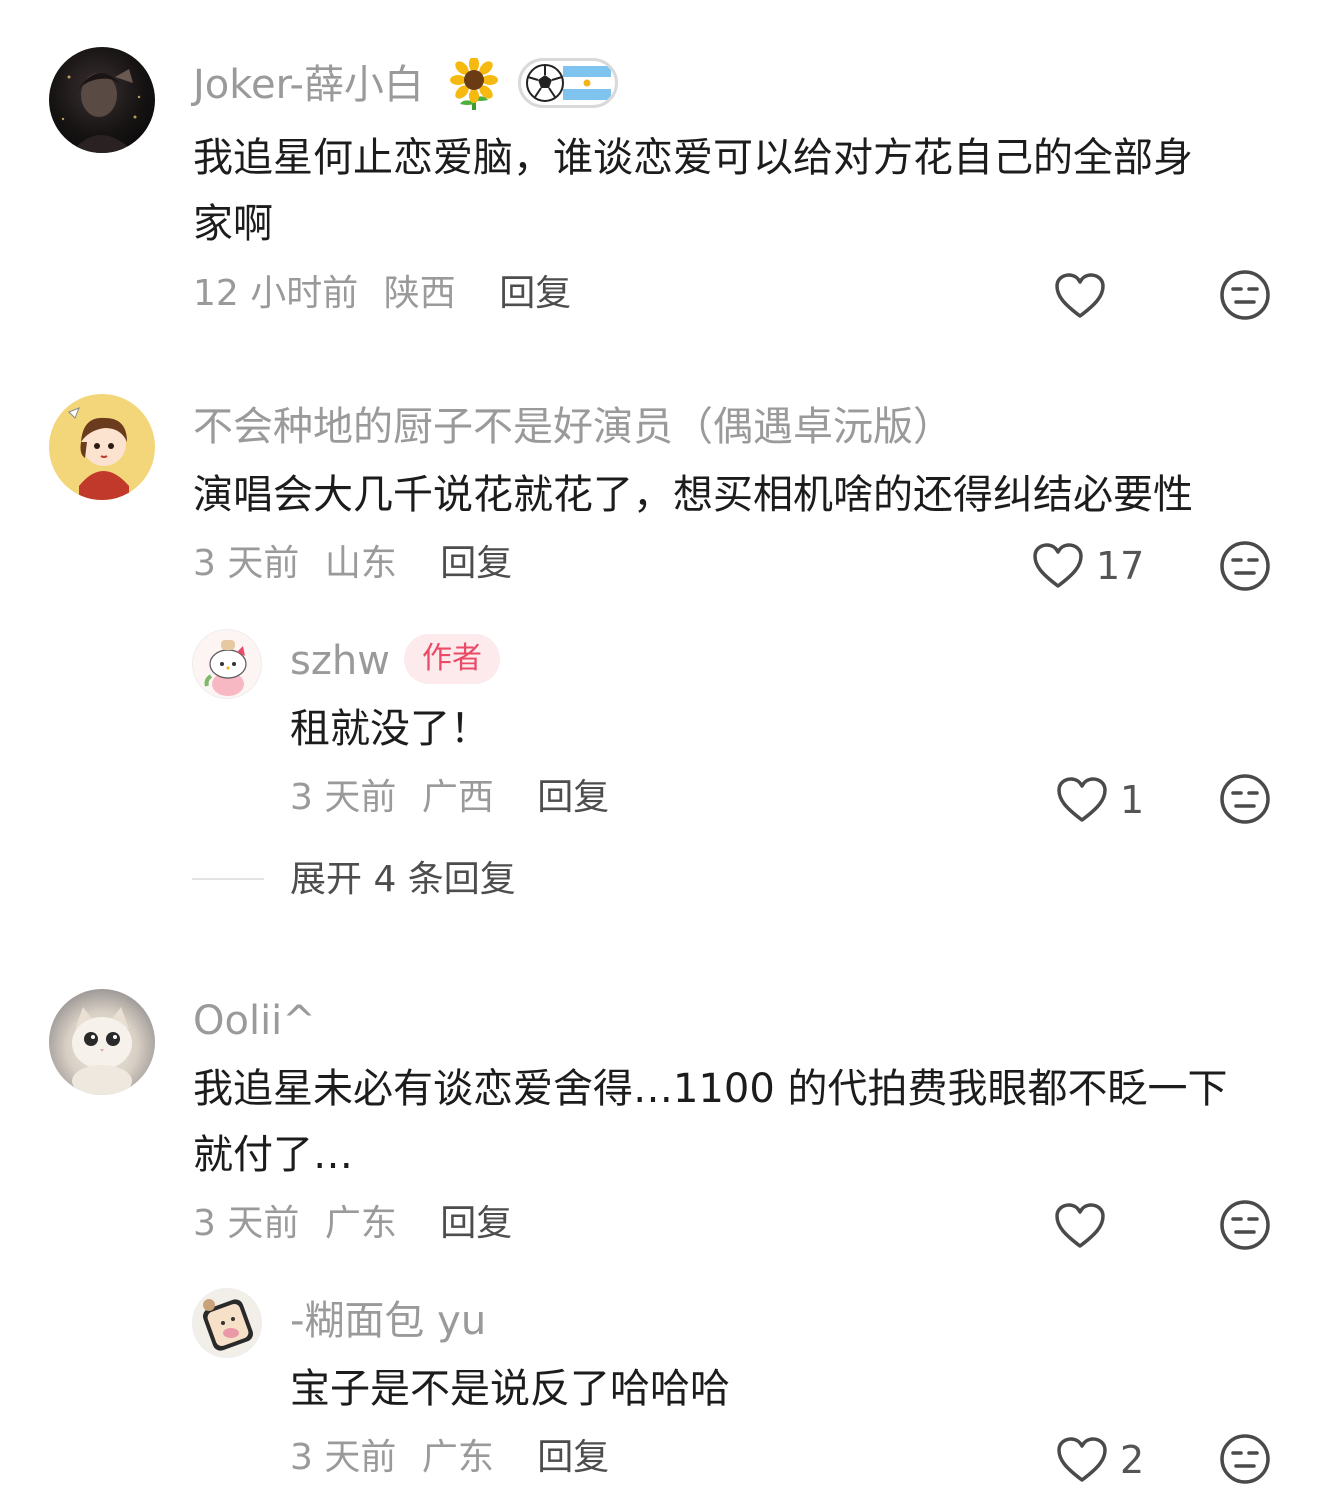 This screenshot has width=1320, height=1510. Describe the element at coordinates (403, 880) in the screenshot. I see `expand-replies-button: 展开 4 条回复` at that location.